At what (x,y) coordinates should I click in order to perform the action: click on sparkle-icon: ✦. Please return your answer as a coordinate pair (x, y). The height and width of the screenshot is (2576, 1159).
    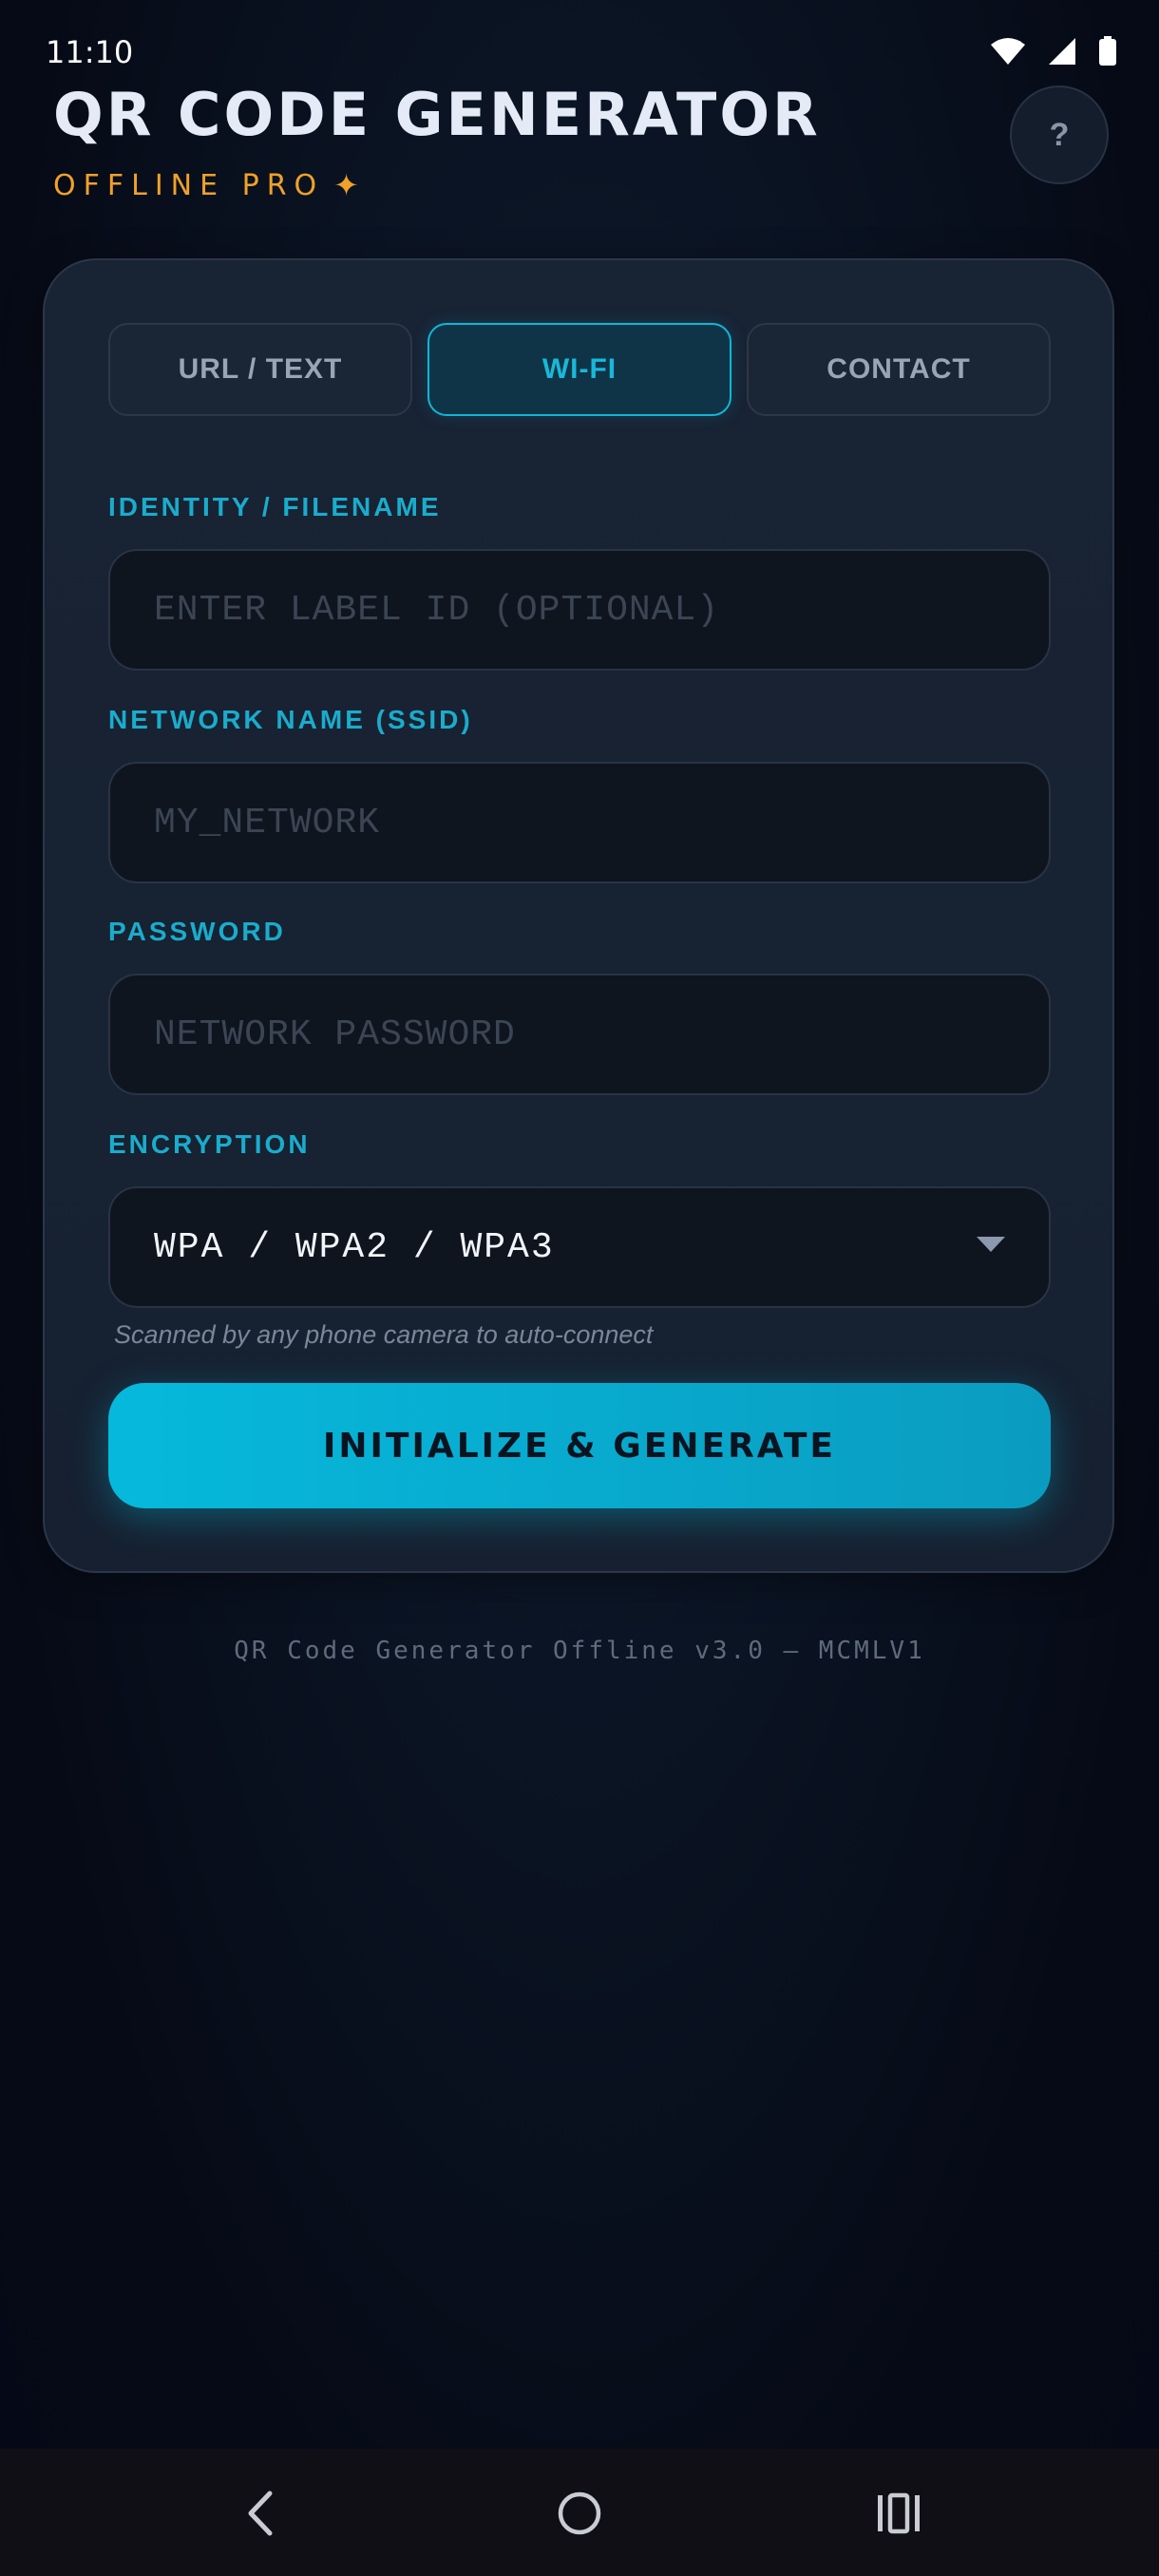
    Looking at the image, I should click on (350, 185).